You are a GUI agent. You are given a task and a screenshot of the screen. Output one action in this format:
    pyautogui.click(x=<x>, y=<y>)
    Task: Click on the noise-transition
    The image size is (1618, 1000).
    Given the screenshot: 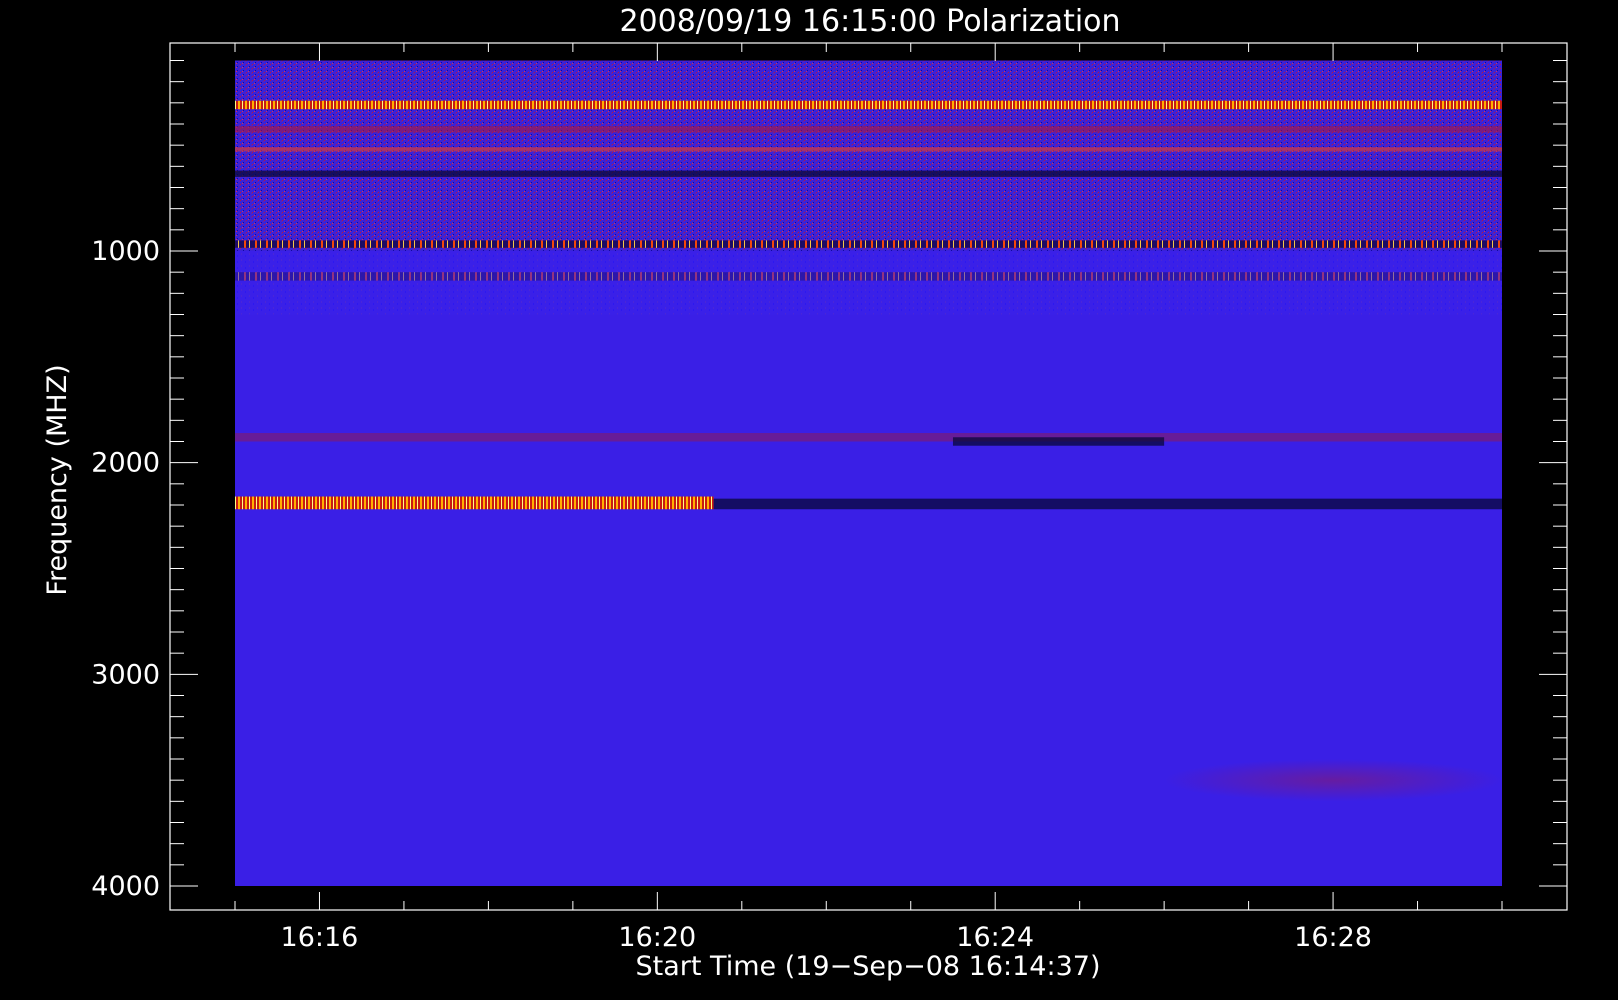 What is the action you would take?
    pyautogui.click(x=868, y=283)
    